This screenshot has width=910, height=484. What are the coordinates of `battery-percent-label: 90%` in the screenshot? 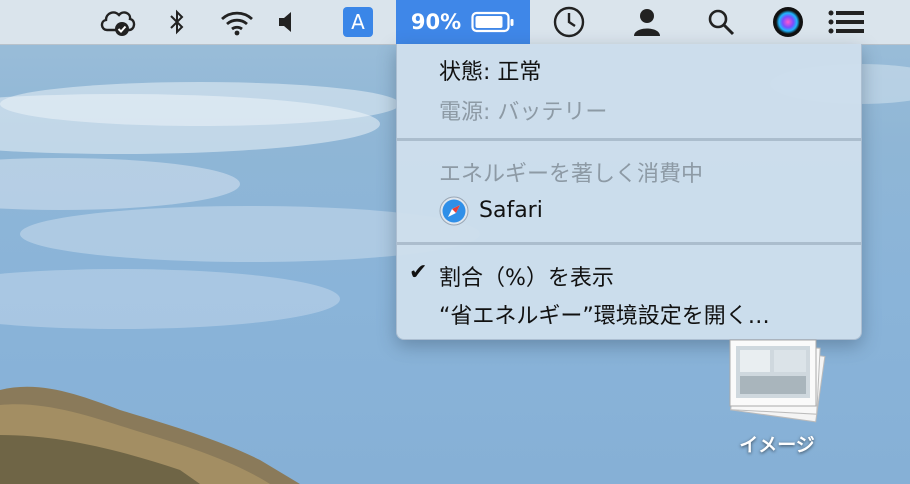 It's located at (436, 22).